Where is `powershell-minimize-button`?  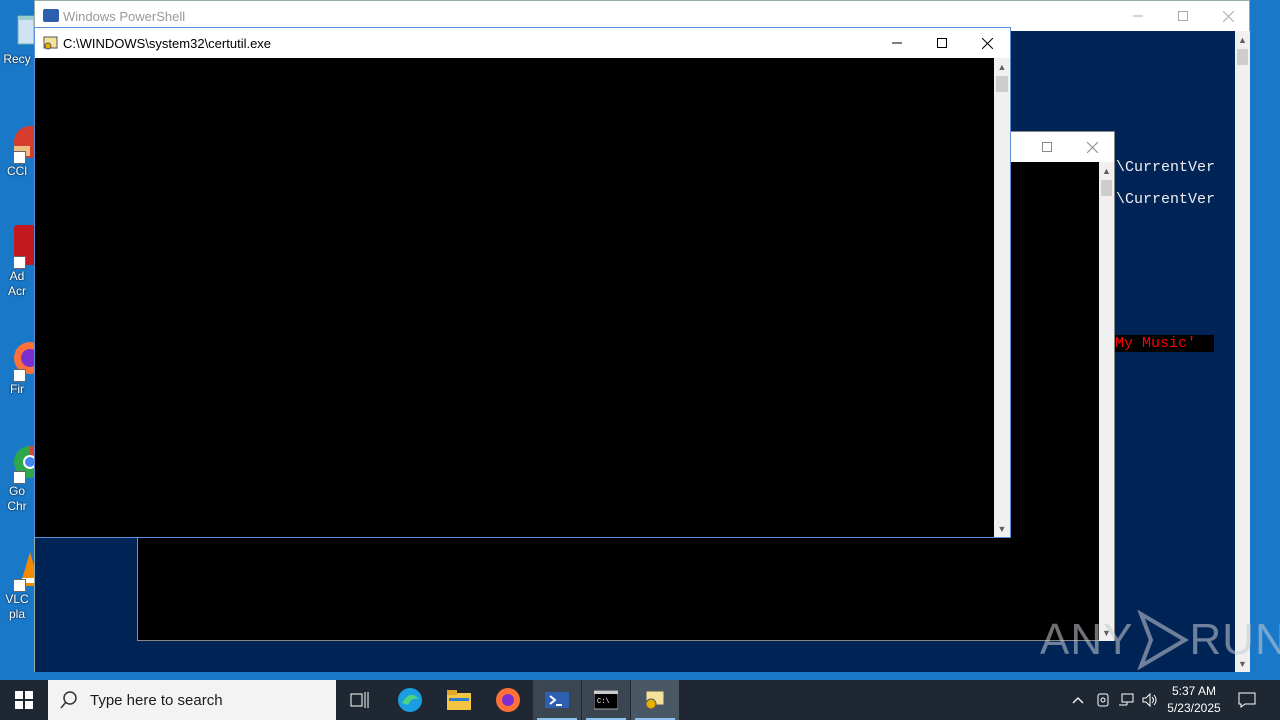 powershell-minimize-button is located at coordinates (1138, 16).